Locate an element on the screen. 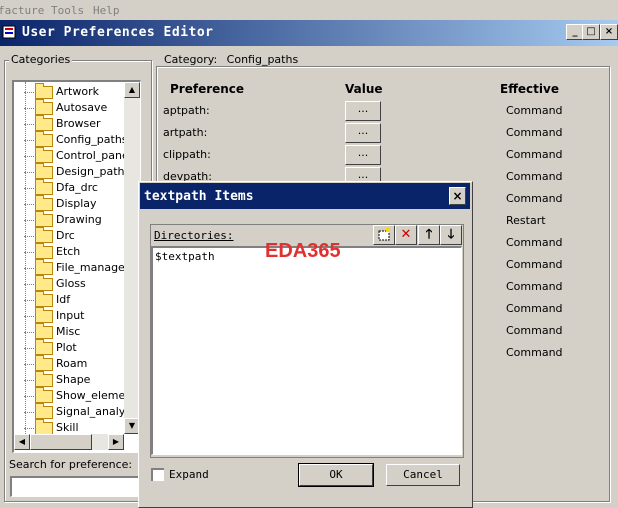 Image resolution: width=618 pixels, height=508 pixels. tree-item-label: Shape is located at coordinates (73, 379).